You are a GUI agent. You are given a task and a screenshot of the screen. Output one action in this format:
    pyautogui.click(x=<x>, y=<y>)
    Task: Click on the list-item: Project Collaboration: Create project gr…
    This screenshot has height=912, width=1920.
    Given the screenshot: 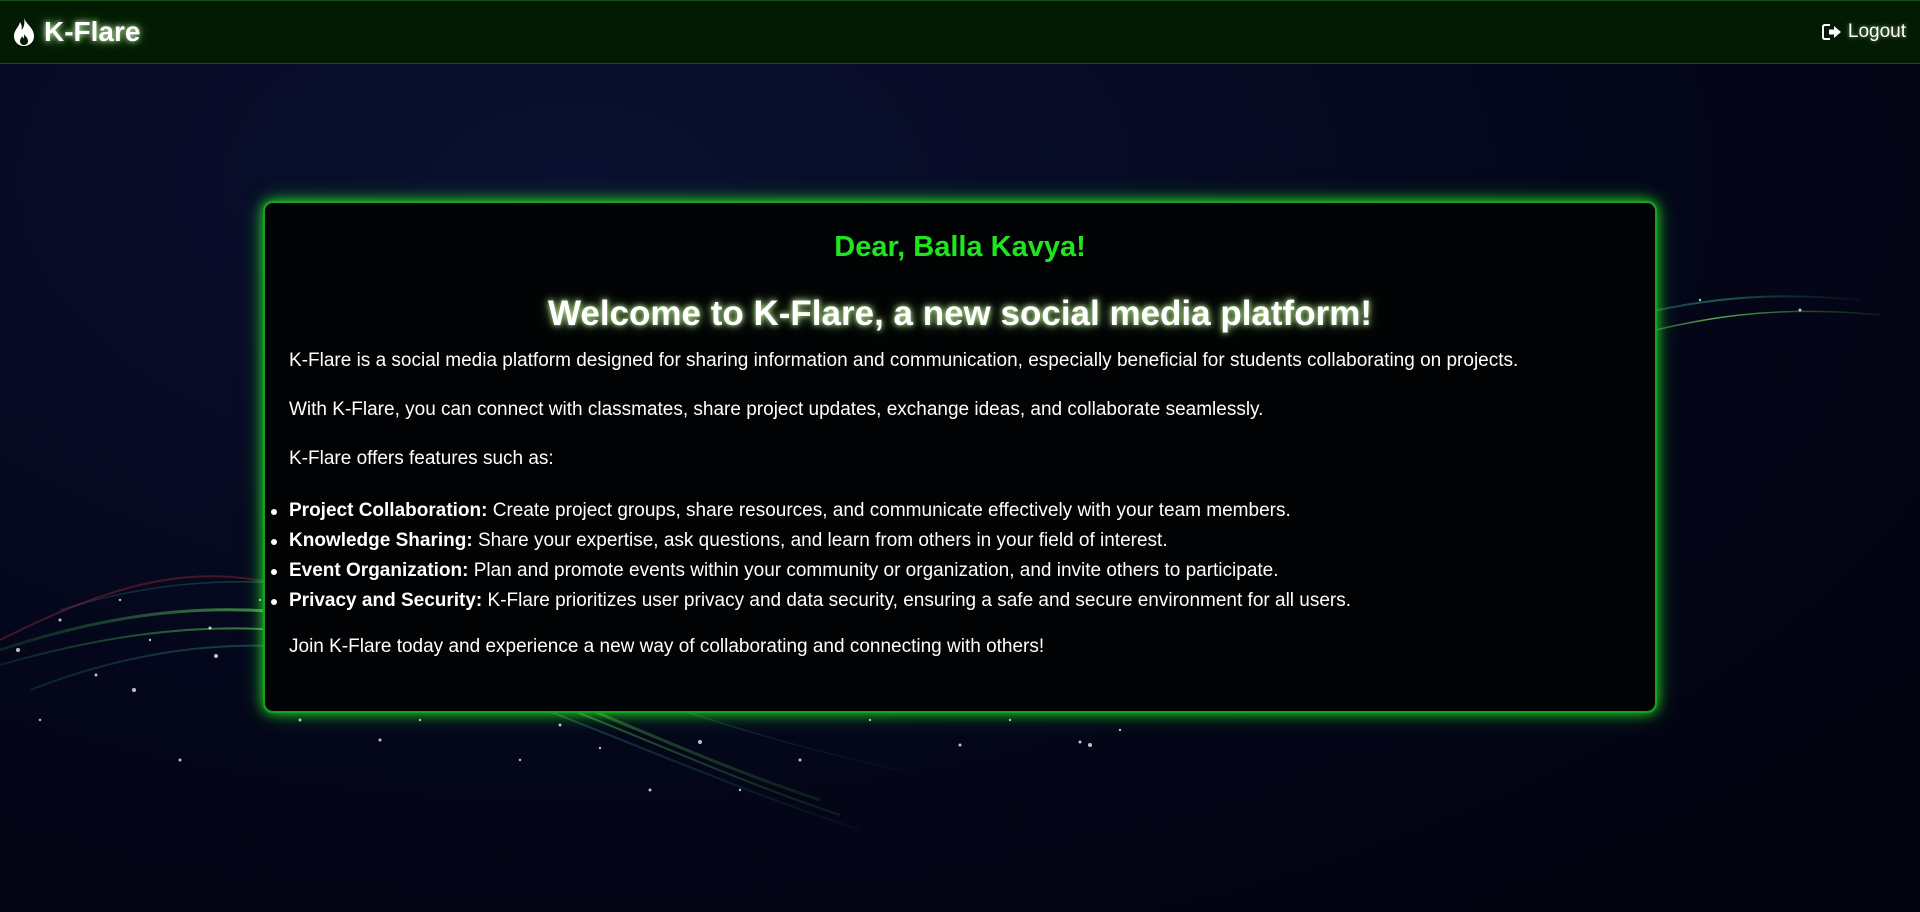 What is the action you would take?
    pyautogui.click(x=951, y=511)
    